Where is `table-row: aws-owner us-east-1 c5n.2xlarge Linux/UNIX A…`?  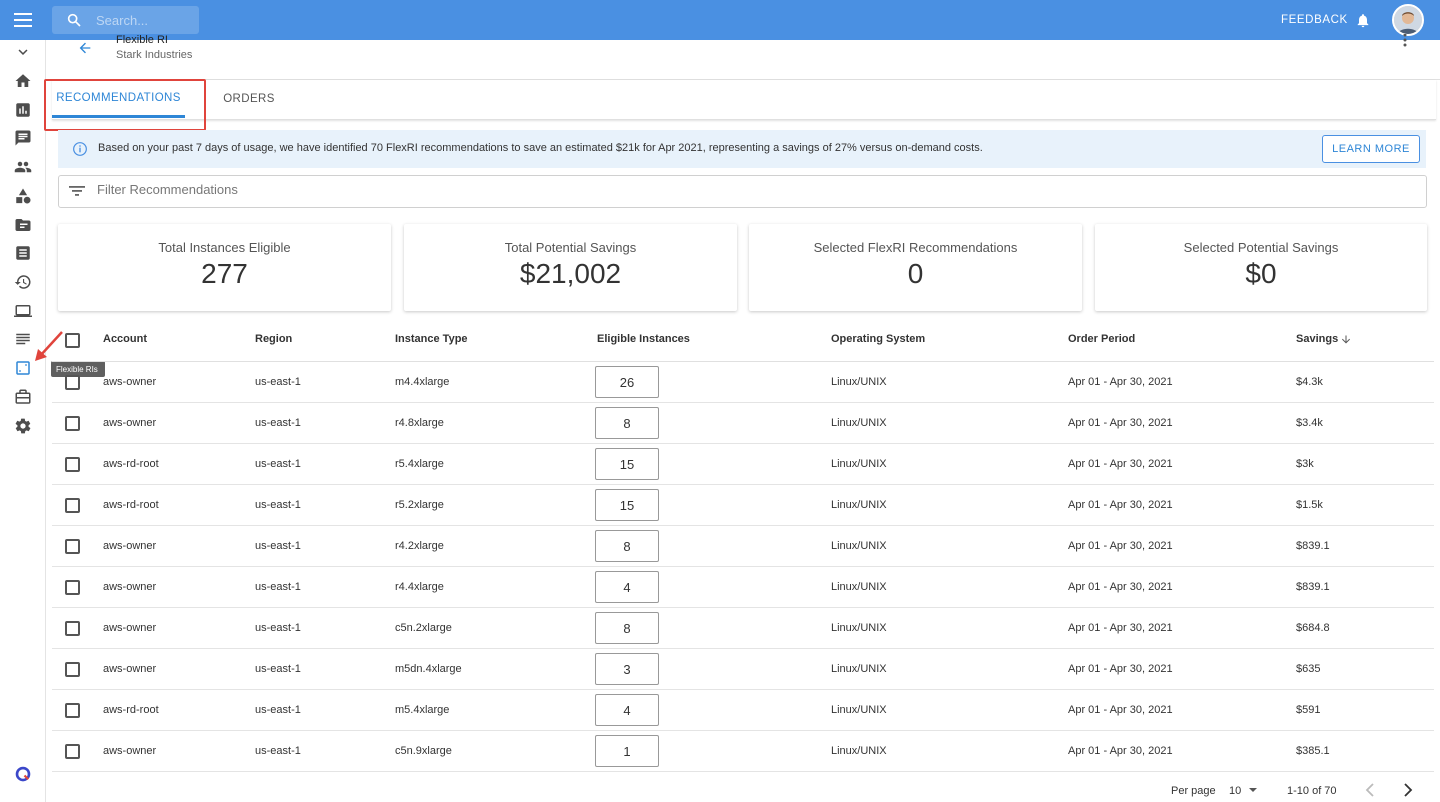 table-row: aws-owner us-east-1 c5n.2xlarge Linux/UNIX A… is located at coordinates (743, 628).